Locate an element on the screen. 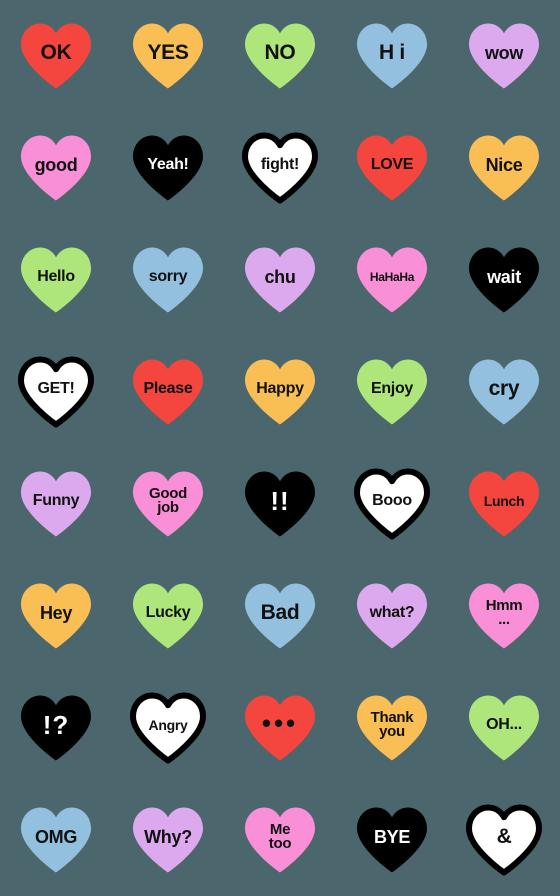 The image size is (560, 896). heart-sticker: good is located at coordinates (56, 168).